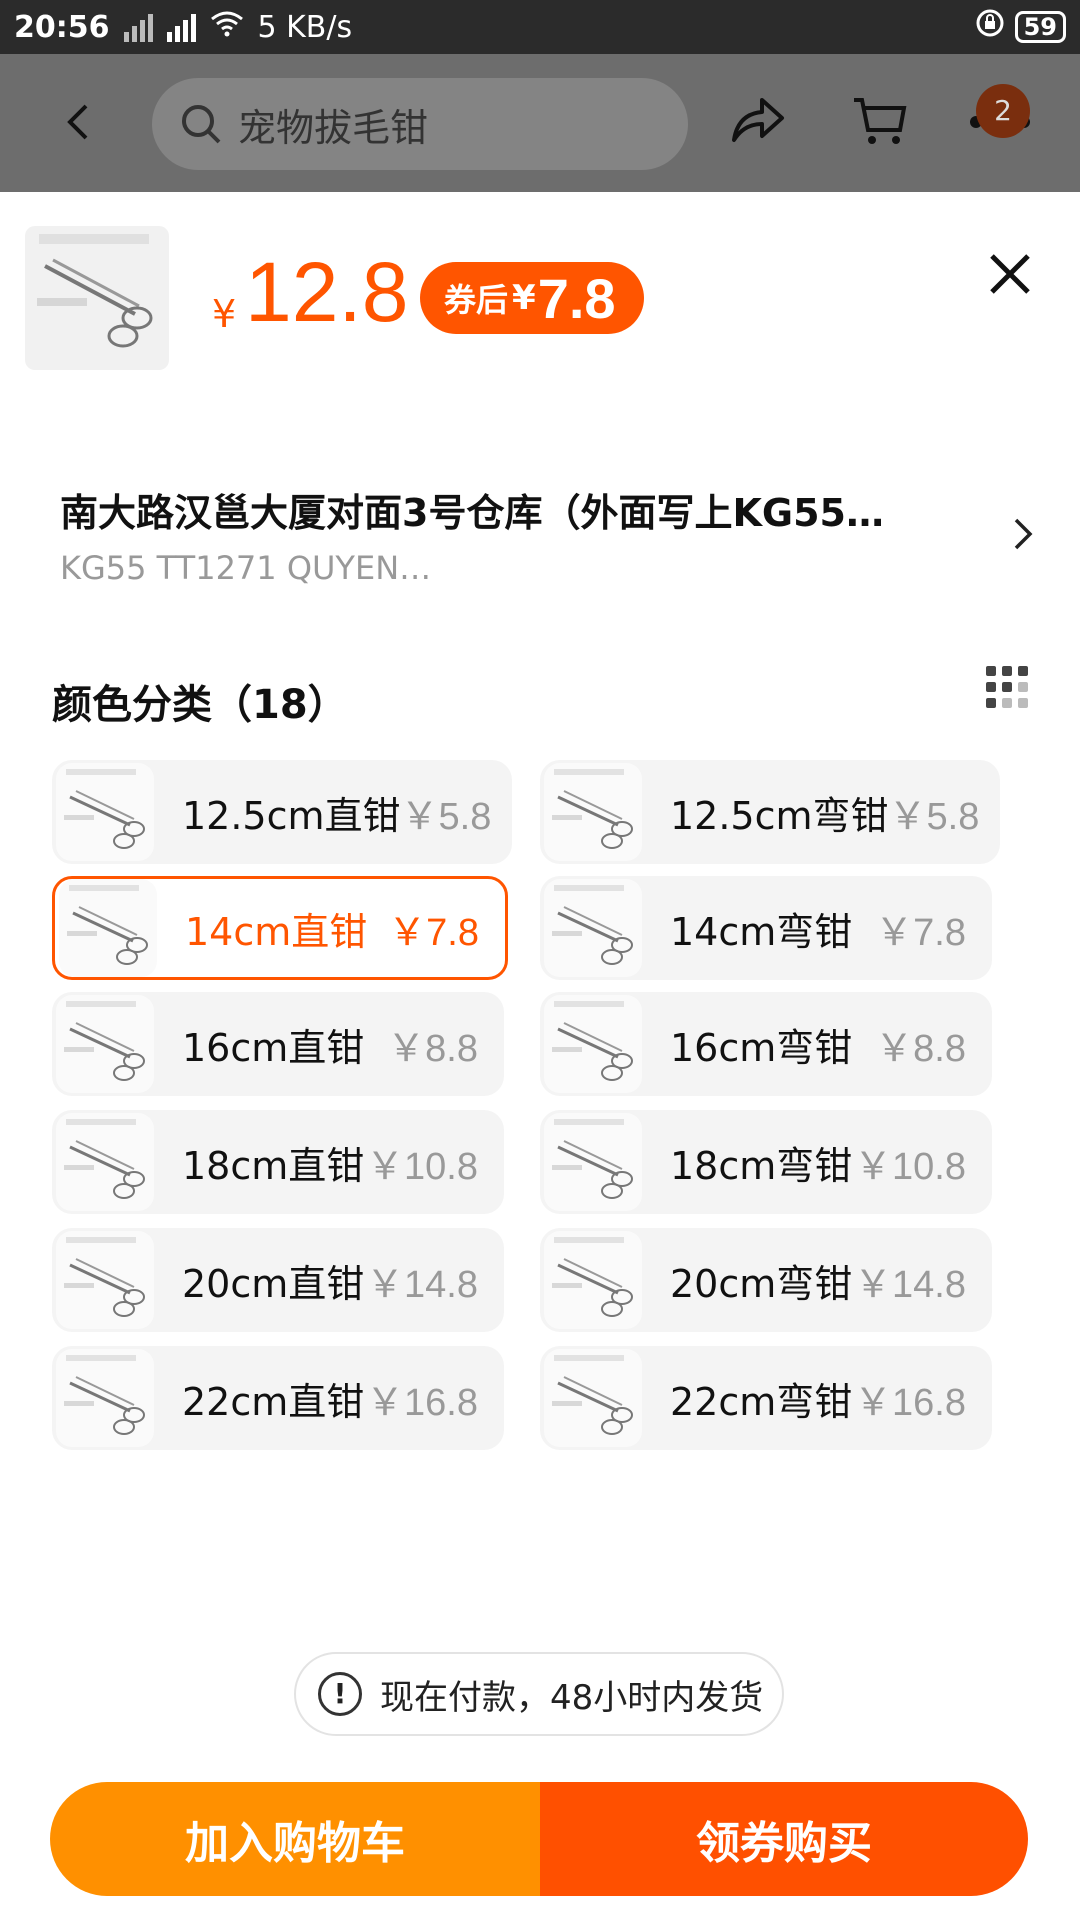 The image size is (1080, 1920). I want to click on sku-option-name: 12.5cm直钳, so click(291, 815).